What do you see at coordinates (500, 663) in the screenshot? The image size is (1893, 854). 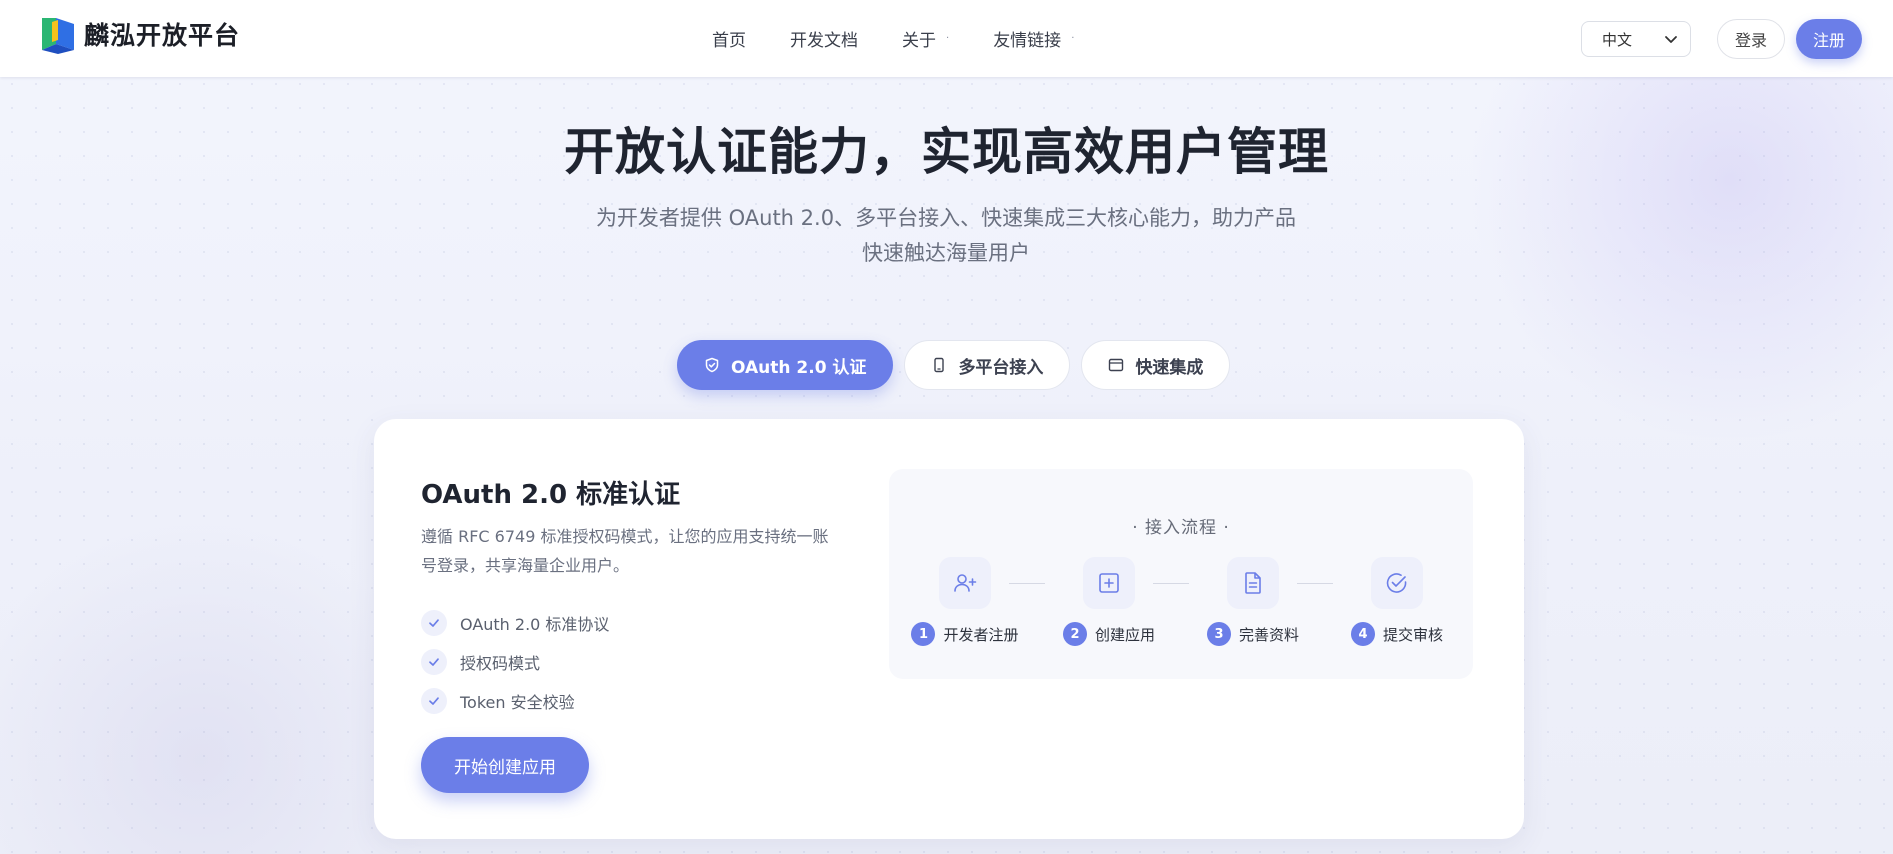 I see `feature-label: 授权码模式` at bounding box center [500, 663].